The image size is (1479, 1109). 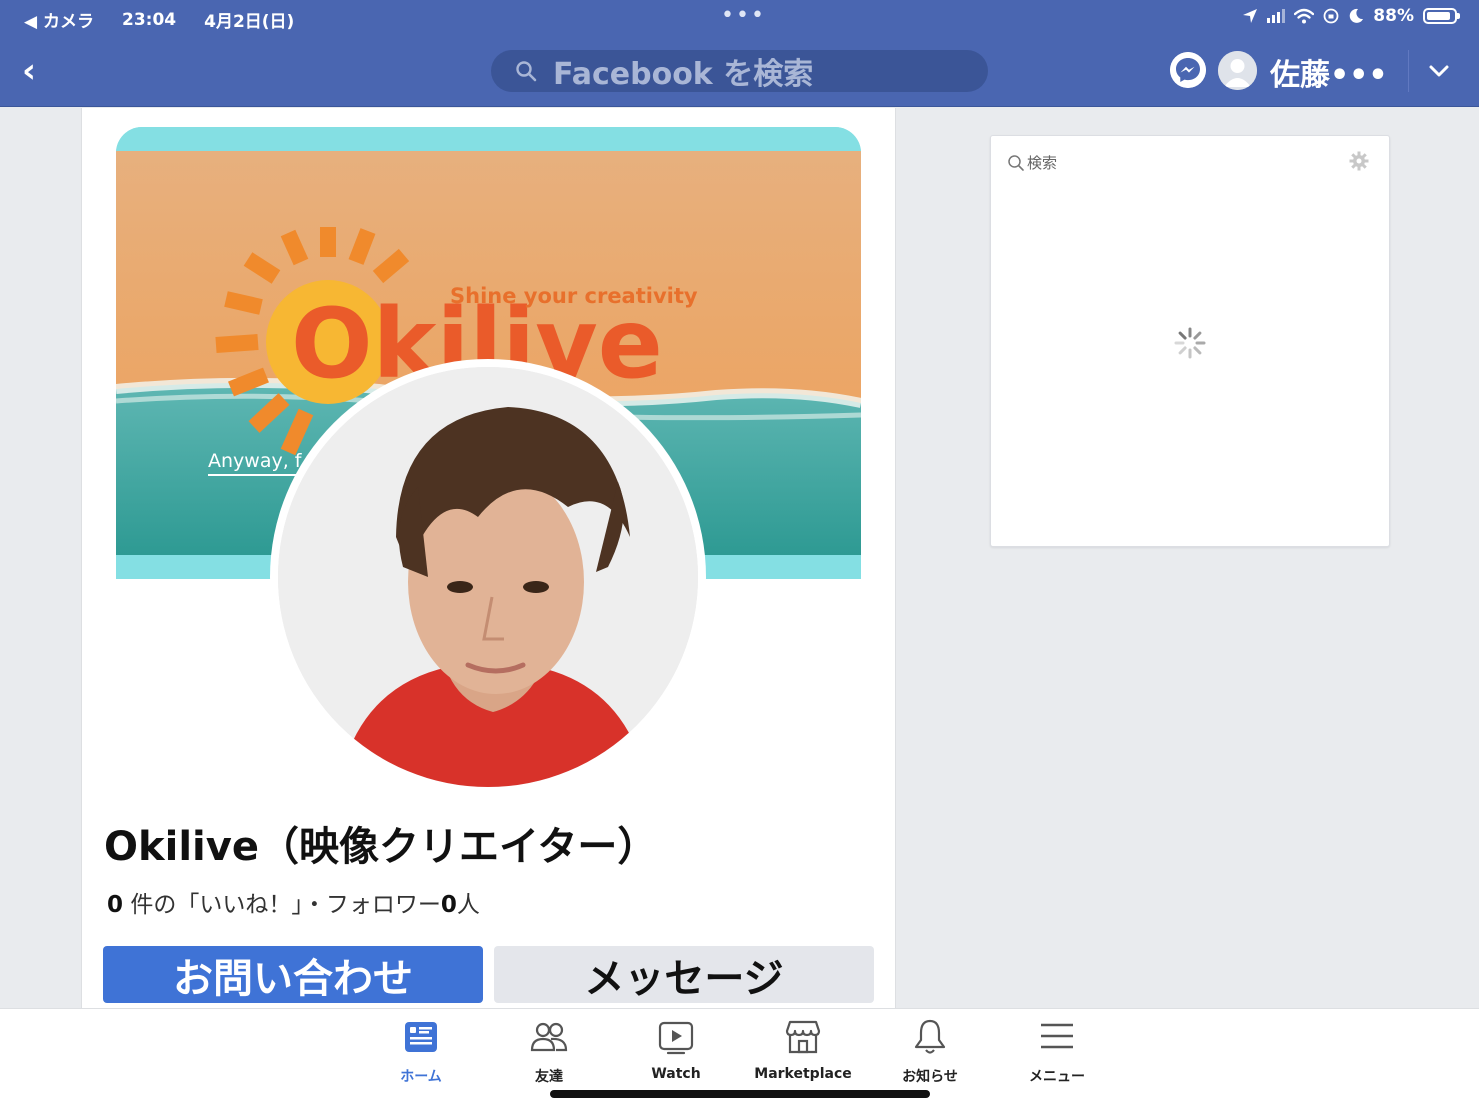 What do you see at coordinates (683, 74) in the screenshot?
I see `search-placeholder: Facebook を検索` at bounding box center [683, 74].